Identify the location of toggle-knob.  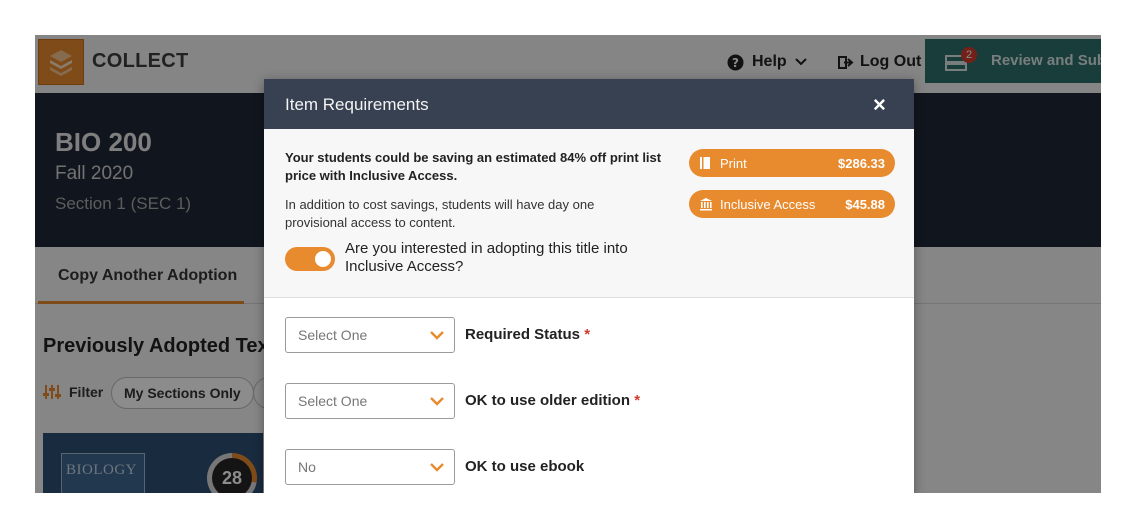
(323, 259).